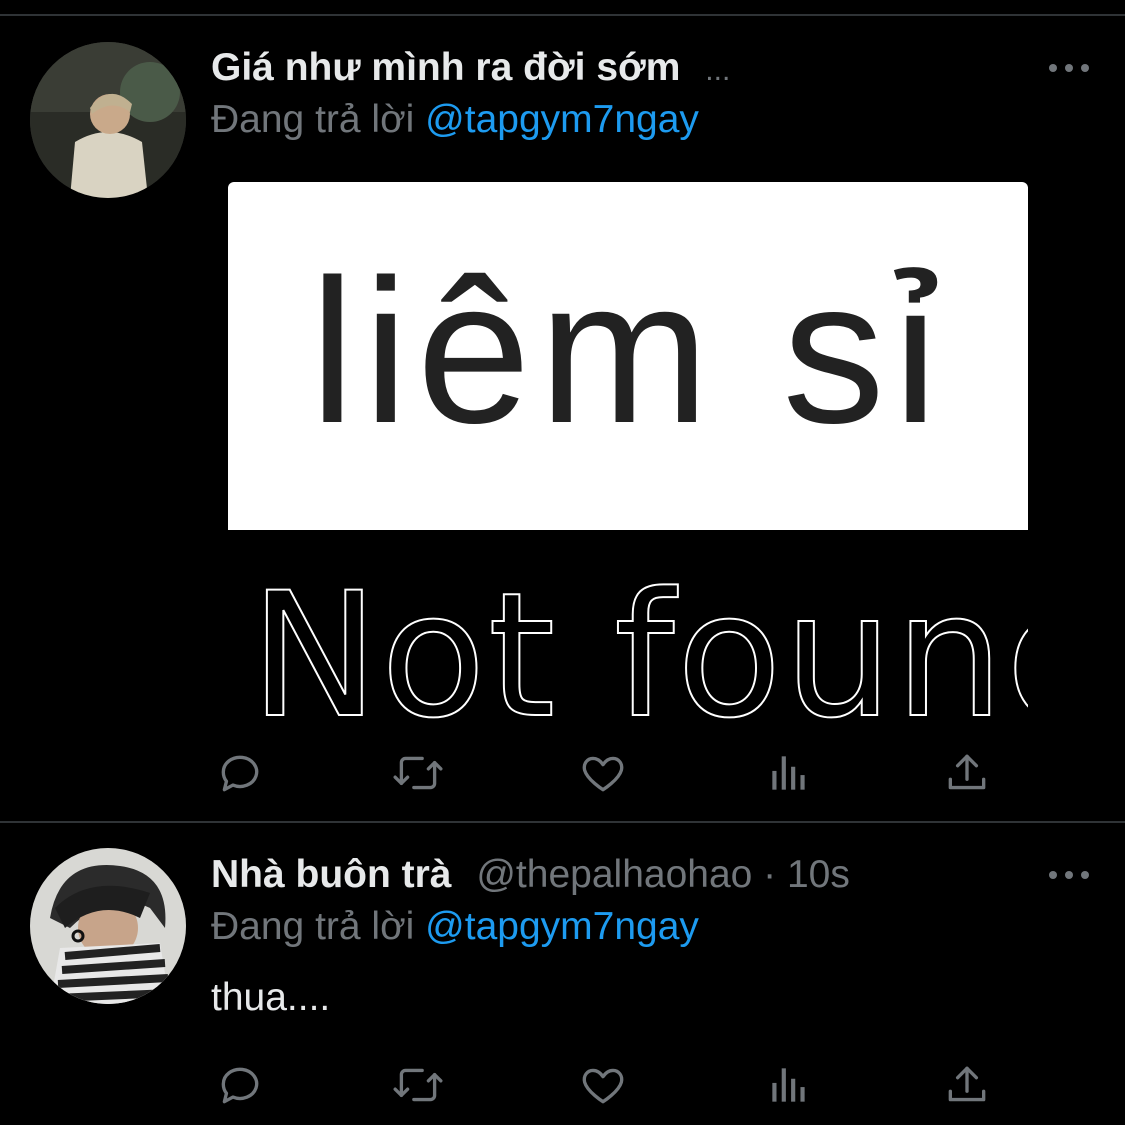  Describe the element at coordinates (417, 1085) in the screenshot. I see `retweet-icon` at that location.